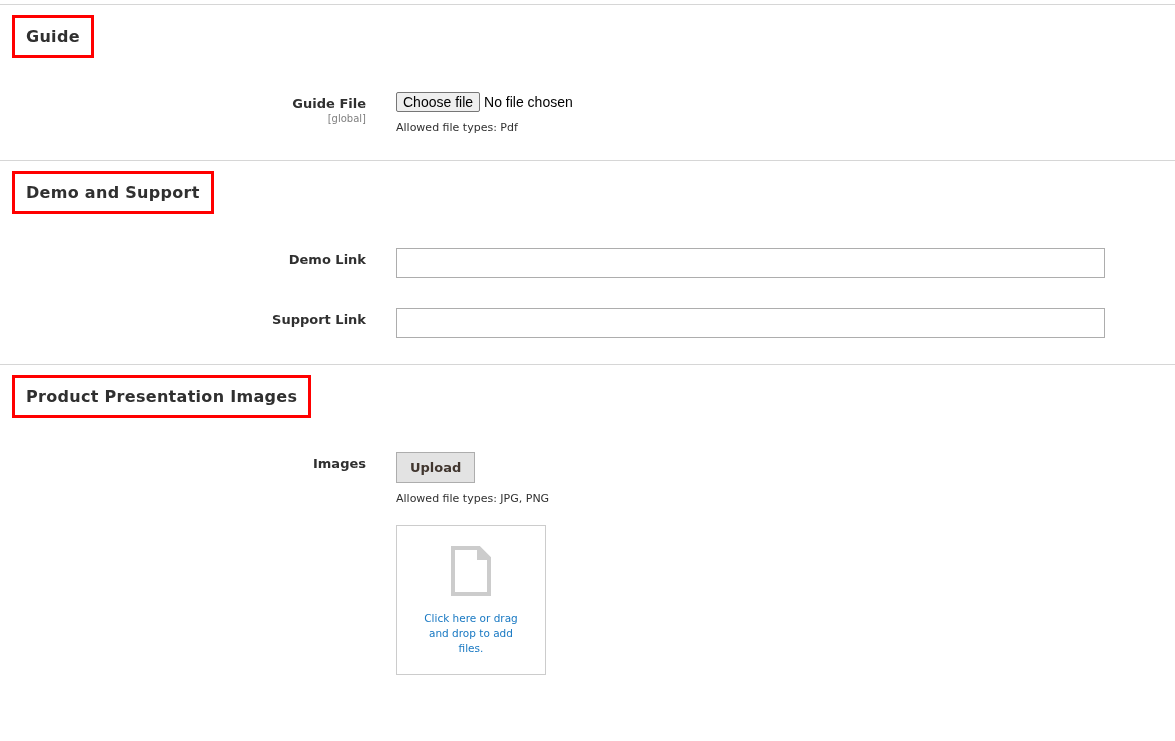  Describe the element at coordinates (438, 102) in the screenshot. I see `choose-file-button: Choose file` at that location.